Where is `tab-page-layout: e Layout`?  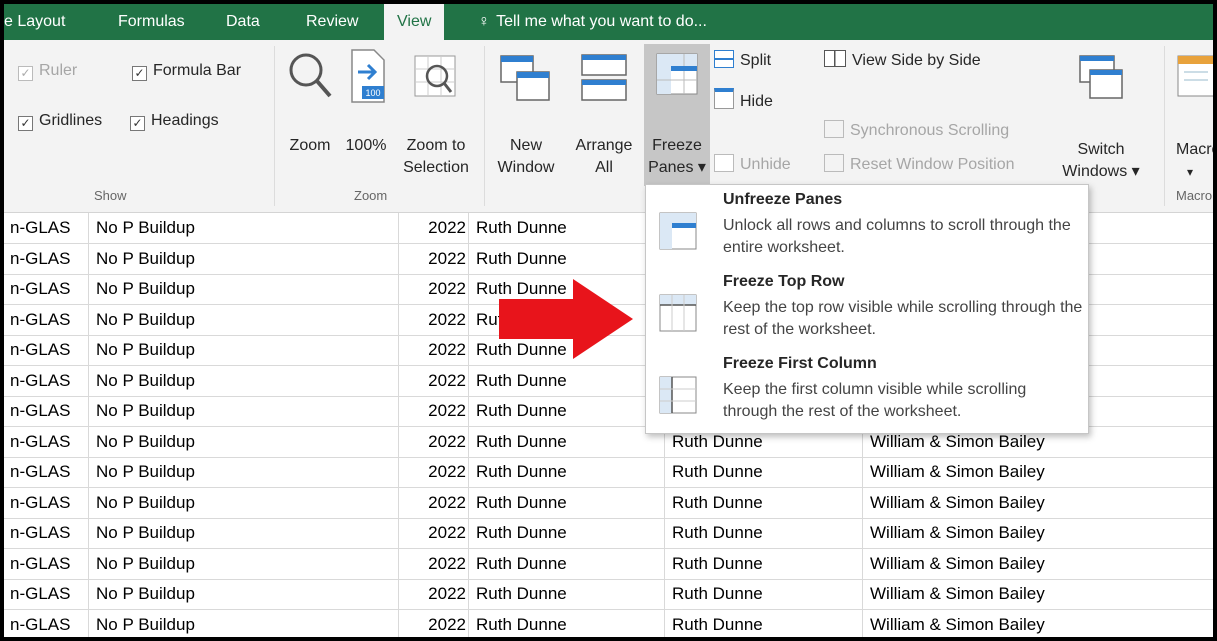
tab-page-layout: e Layout is located at coordinates (34, 22).